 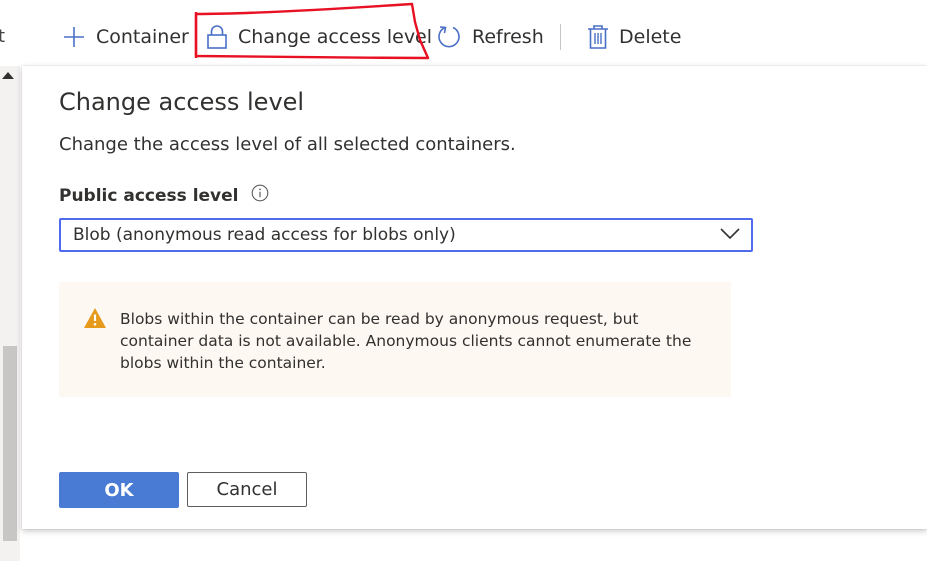 I want to click on delete-button: Delete, so click(x=634, y=37).